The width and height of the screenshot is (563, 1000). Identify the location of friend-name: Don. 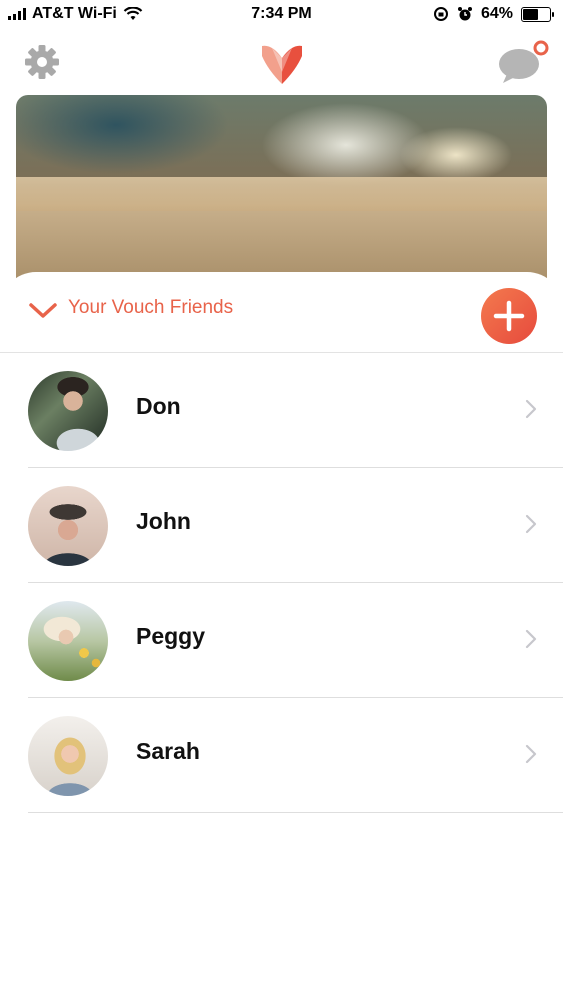
(158, 406).